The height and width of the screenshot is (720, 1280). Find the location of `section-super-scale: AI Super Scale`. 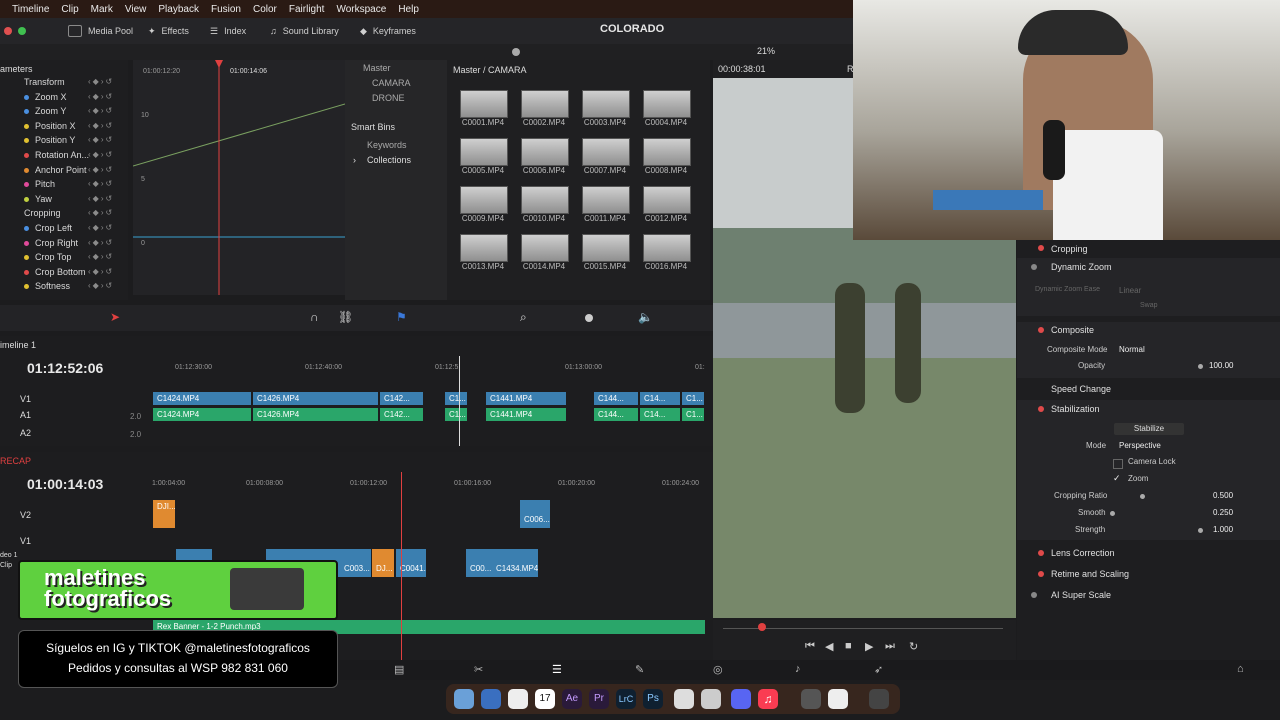

section-super-scale: AI Super Scale is located at coordinates (1148, 596).